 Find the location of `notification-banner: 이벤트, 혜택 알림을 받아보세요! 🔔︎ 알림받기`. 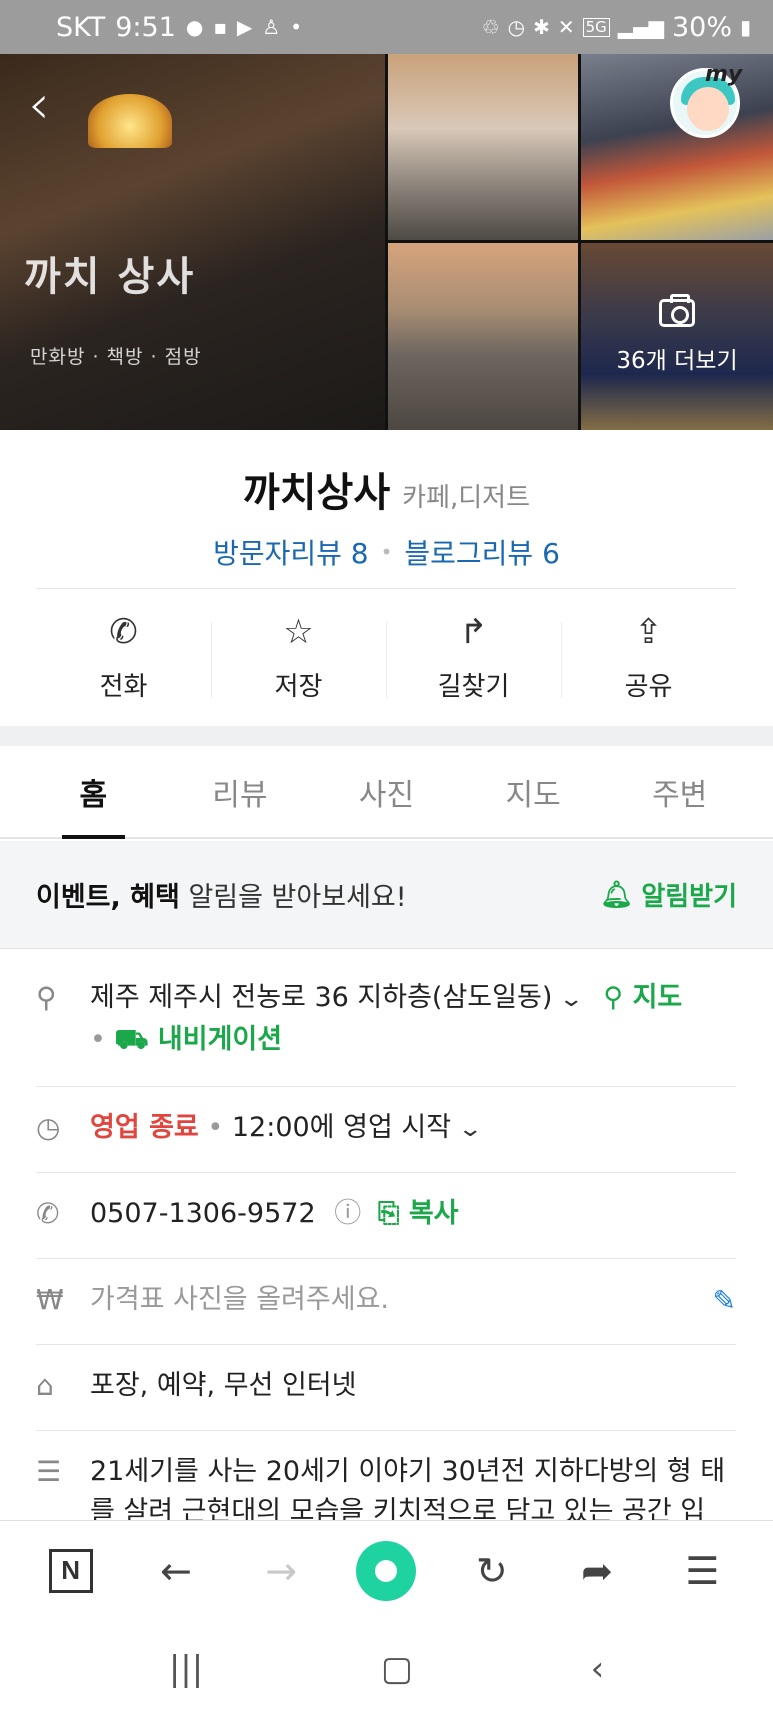

notification-banner: 이벤트, 혜택 알림을 받아보세요! 🔔︎ 알림받기 is located at coordinates (386, 895).